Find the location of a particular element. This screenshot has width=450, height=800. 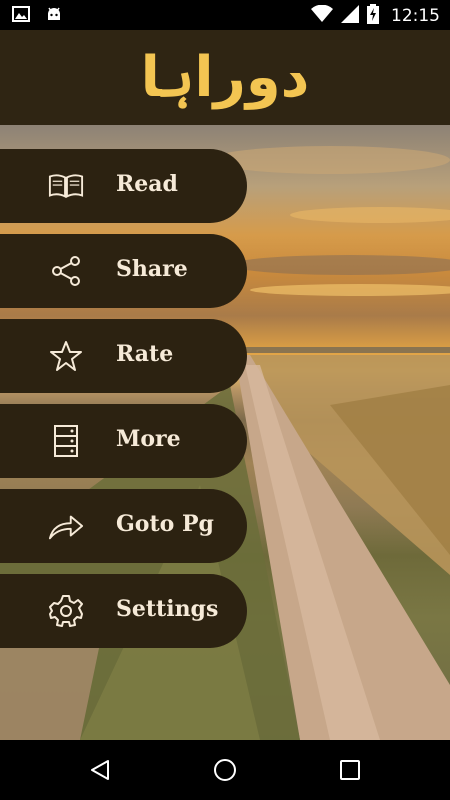

menu-item-goto-pg: Goto Pg is located at coordinates (123, 526).